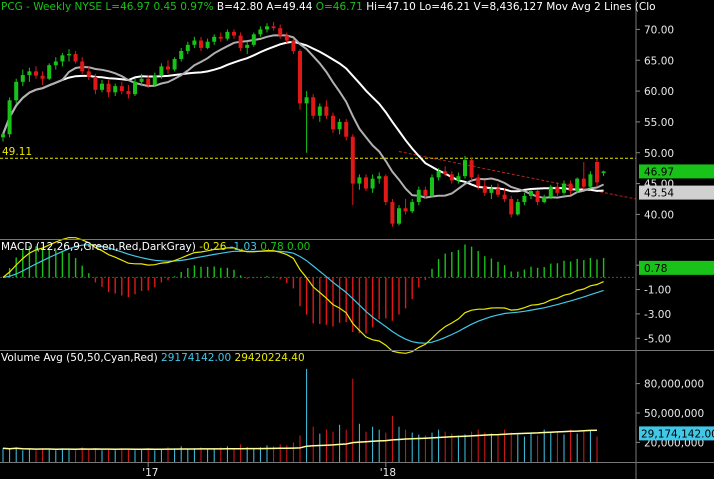  I want to click on volume-tick-label: 50,000,000, so click(674, 414).